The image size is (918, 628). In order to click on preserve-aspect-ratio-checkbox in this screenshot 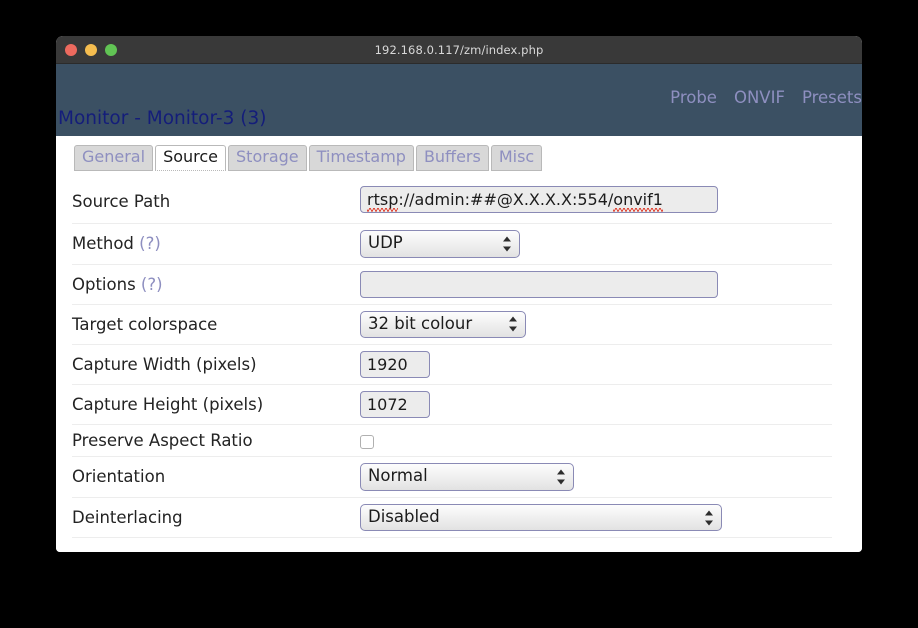, I will do `click(367, 441)`.